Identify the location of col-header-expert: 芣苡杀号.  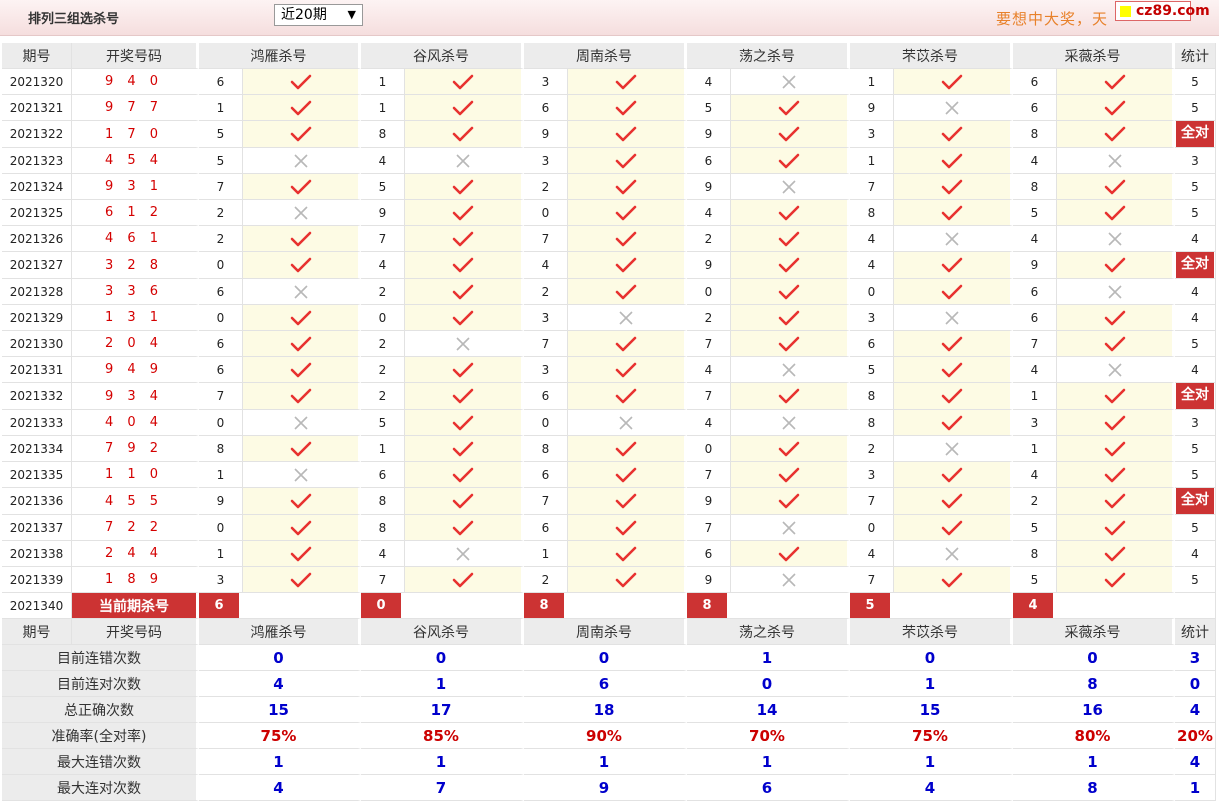
(931, 56).